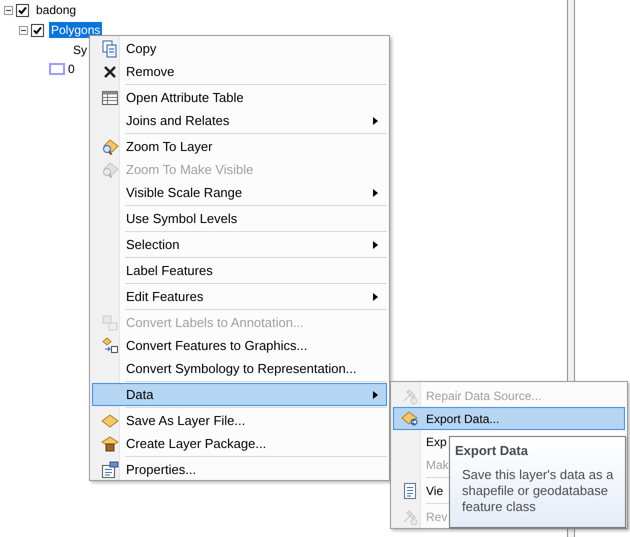  I want to click on tooltip-title: Export Data, so click(492, 450).